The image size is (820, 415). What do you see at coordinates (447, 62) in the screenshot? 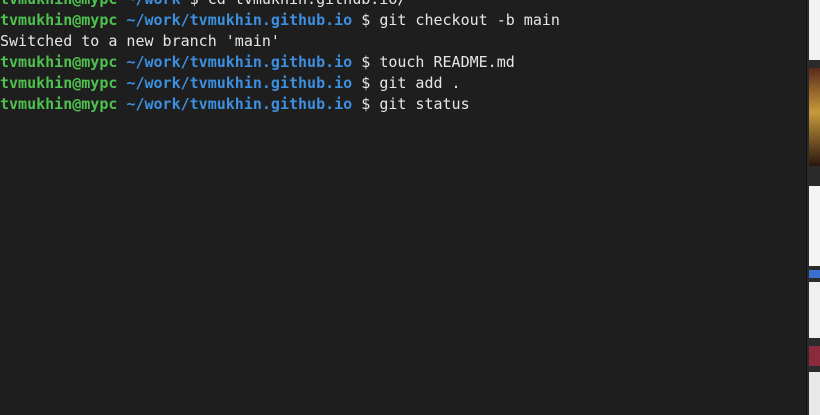
I see `command-text: touch README.md` at bounding box center [447, 62].